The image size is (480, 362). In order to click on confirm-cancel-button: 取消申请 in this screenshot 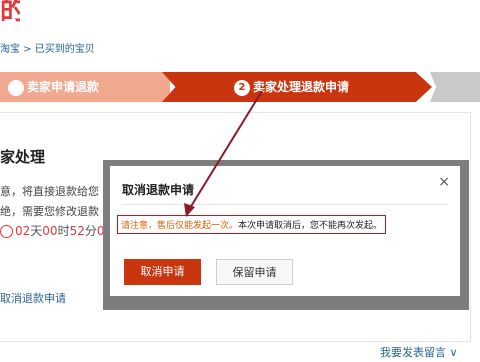, I will do `click(162, 272)`.